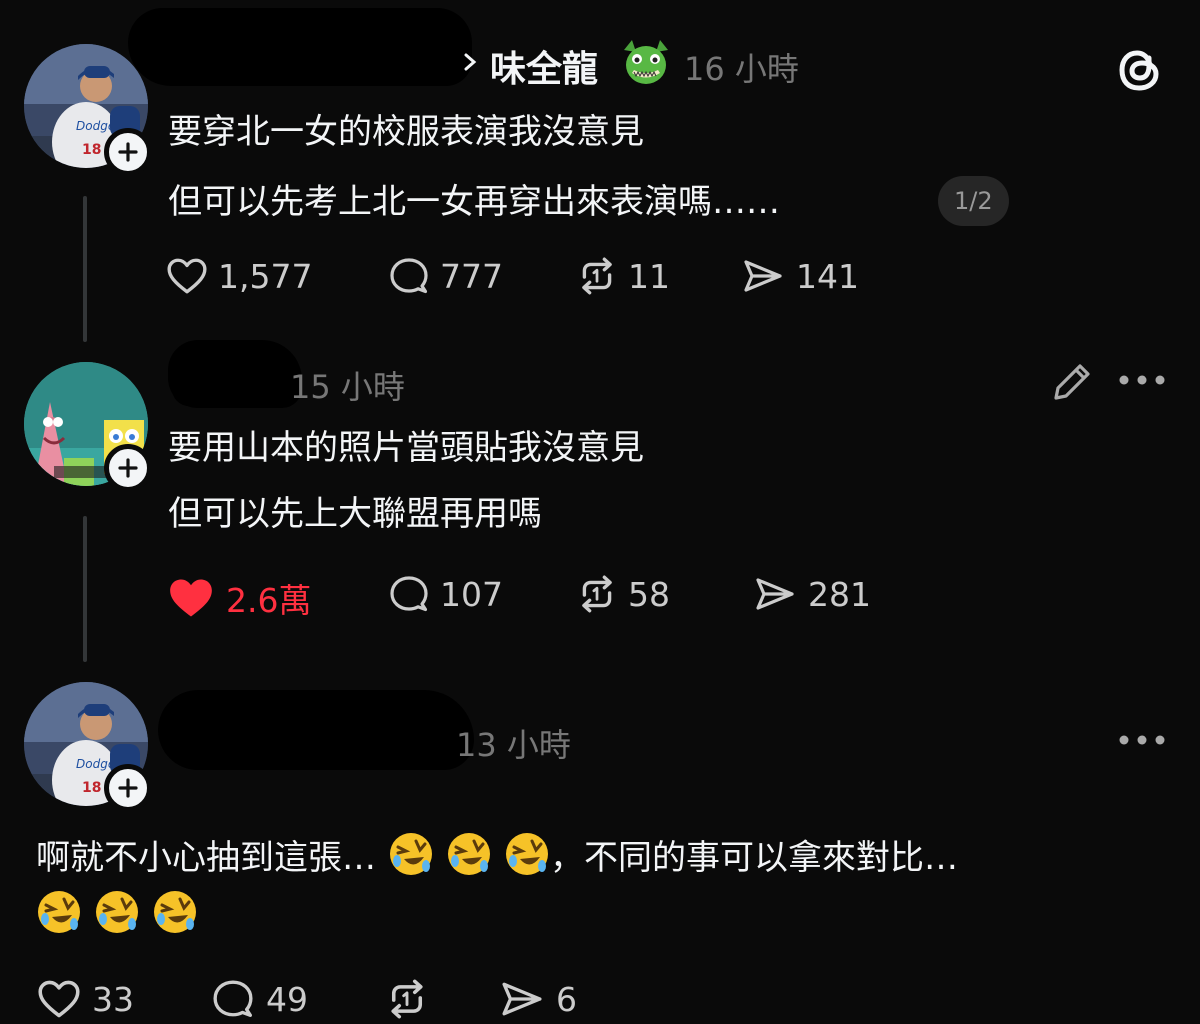  I want to click on share-button: 281, so click(811, 594).